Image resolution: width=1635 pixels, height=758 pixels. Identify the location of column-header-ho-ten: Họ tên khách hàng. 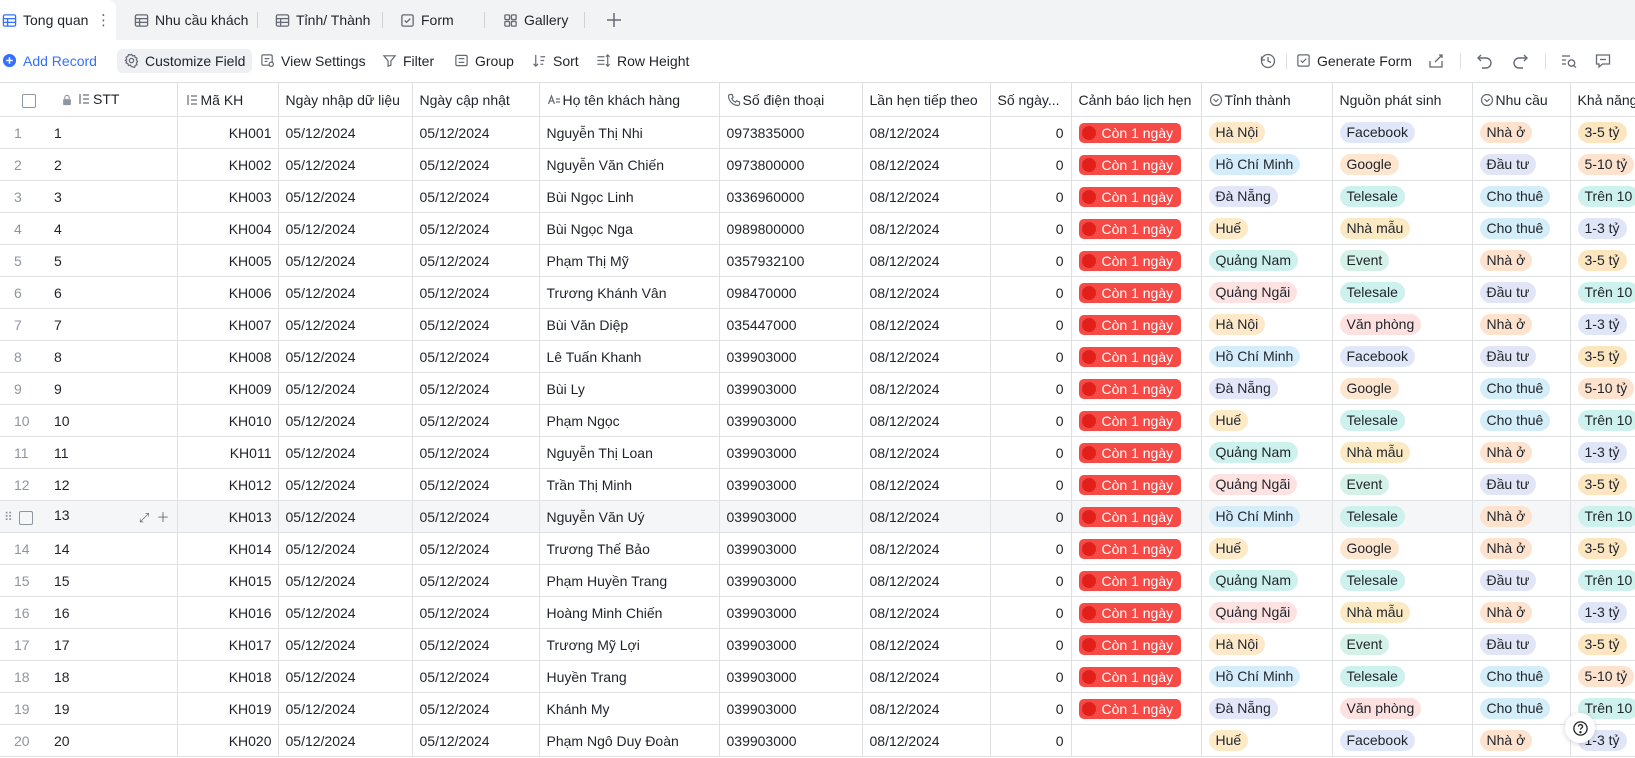
(629, 99).